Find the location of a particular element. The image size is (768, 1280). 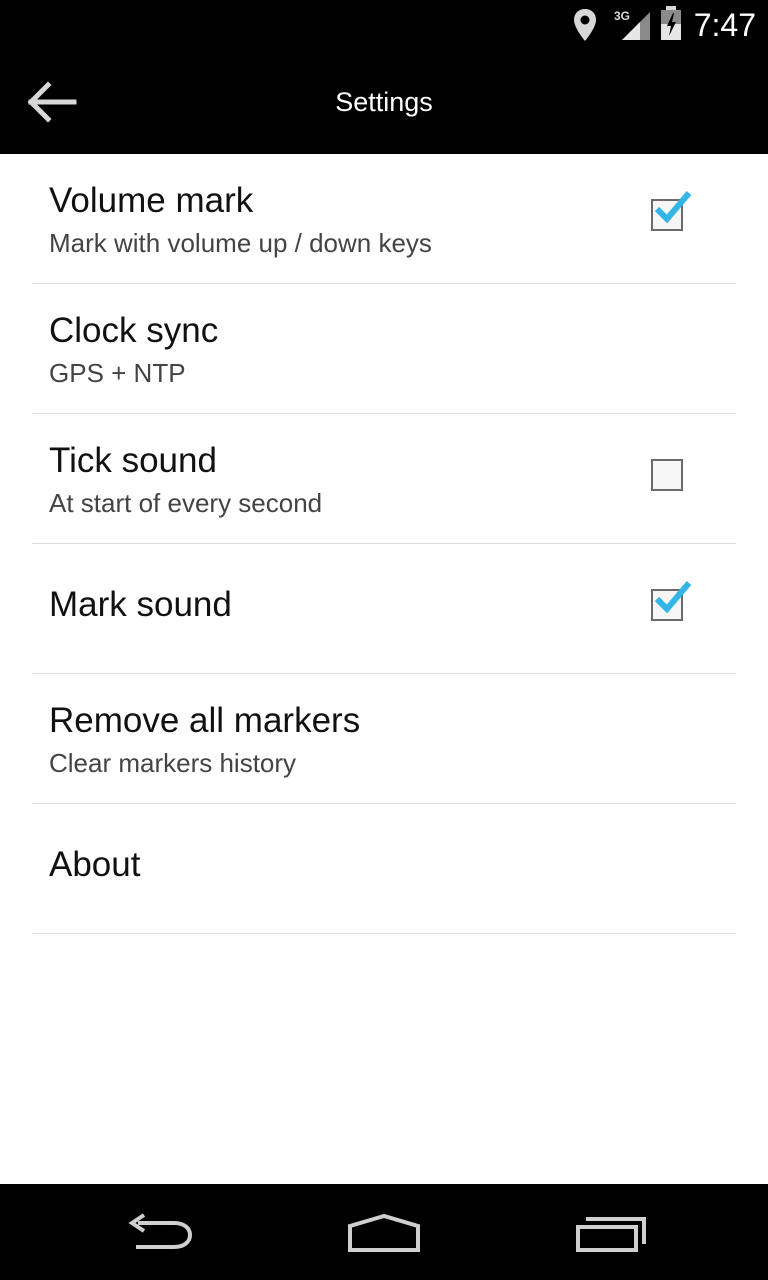

setting-title: About is located at coordinates (95, 864).